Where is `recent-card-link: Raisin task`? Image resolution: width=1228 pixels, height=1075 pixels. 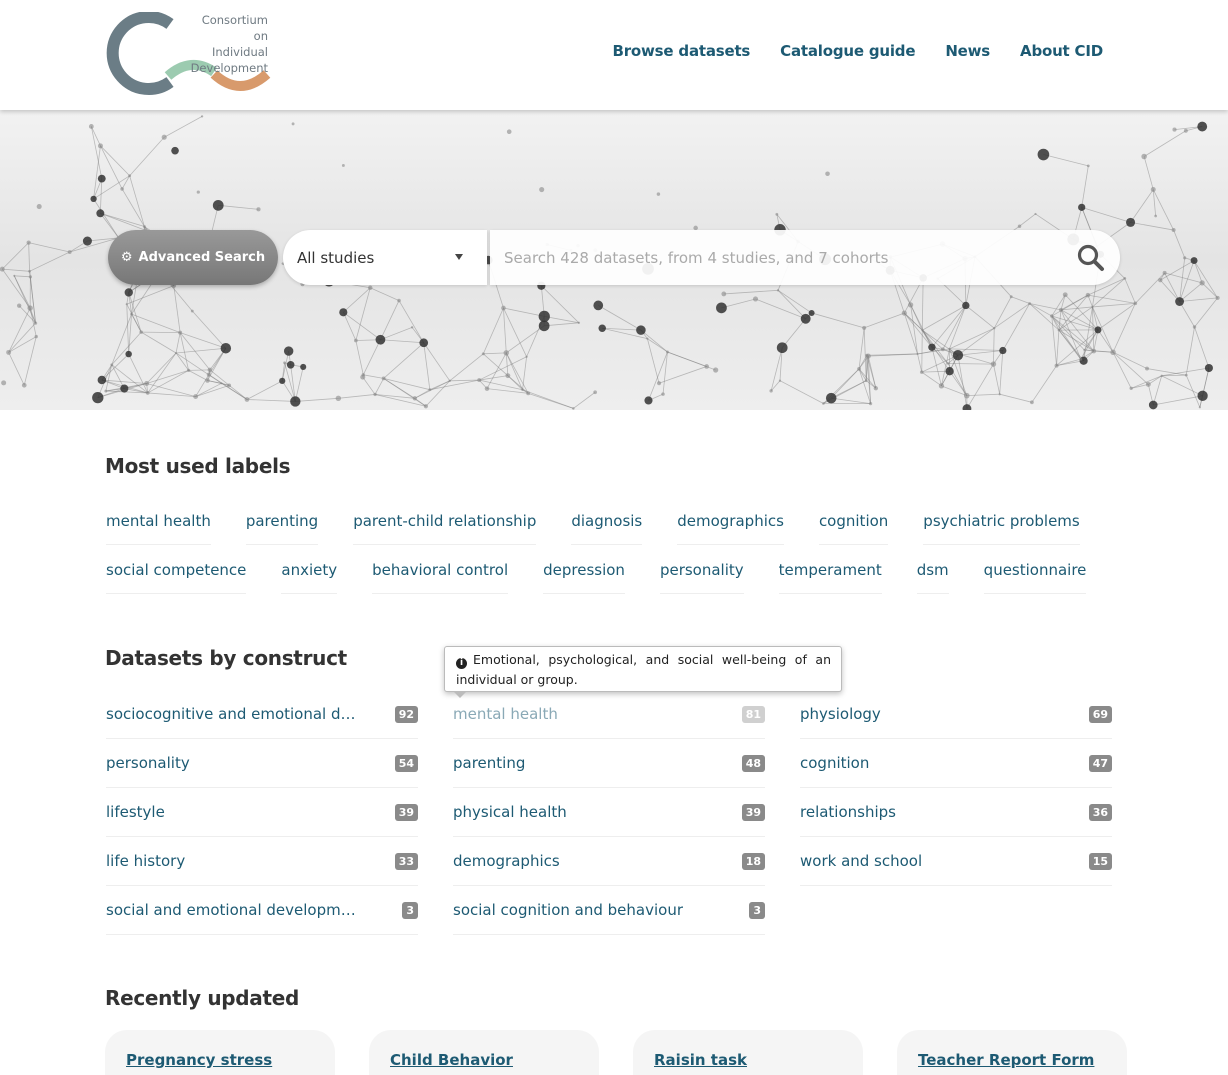
recent-card-link: Raisin task is located at coordinates (700, 1060).